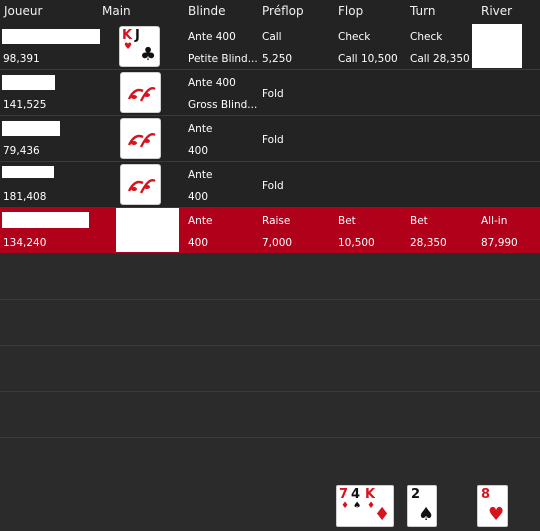 This screenshot has height=531, width=540. I want to click on card-rank-k: K, so click(127, 35).